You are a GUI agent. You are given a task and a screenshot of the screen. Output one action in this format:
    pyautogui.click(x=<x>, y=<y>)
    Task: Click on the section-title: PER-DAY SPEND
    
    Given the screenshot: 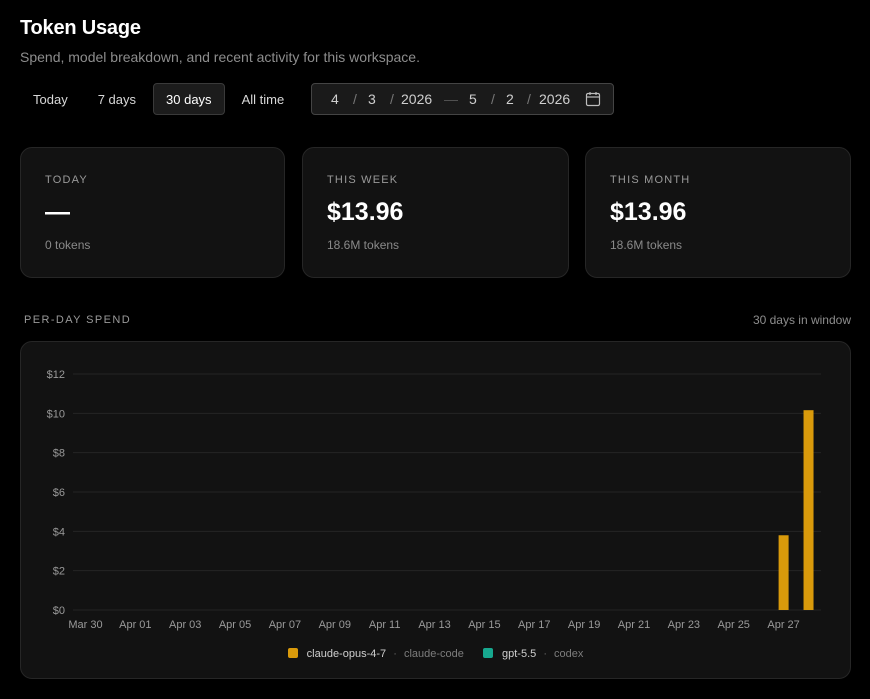 What is the action you would take?
    pyautogui.click(x=78, y=320)
    